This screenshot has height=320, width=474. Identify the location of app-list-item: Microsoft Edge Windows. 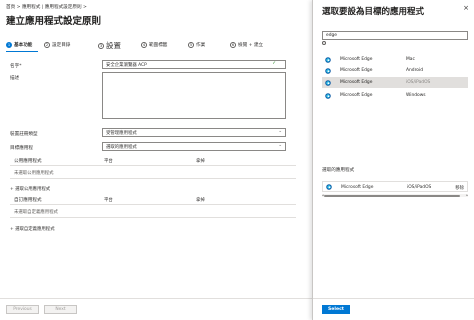
(395, 95).